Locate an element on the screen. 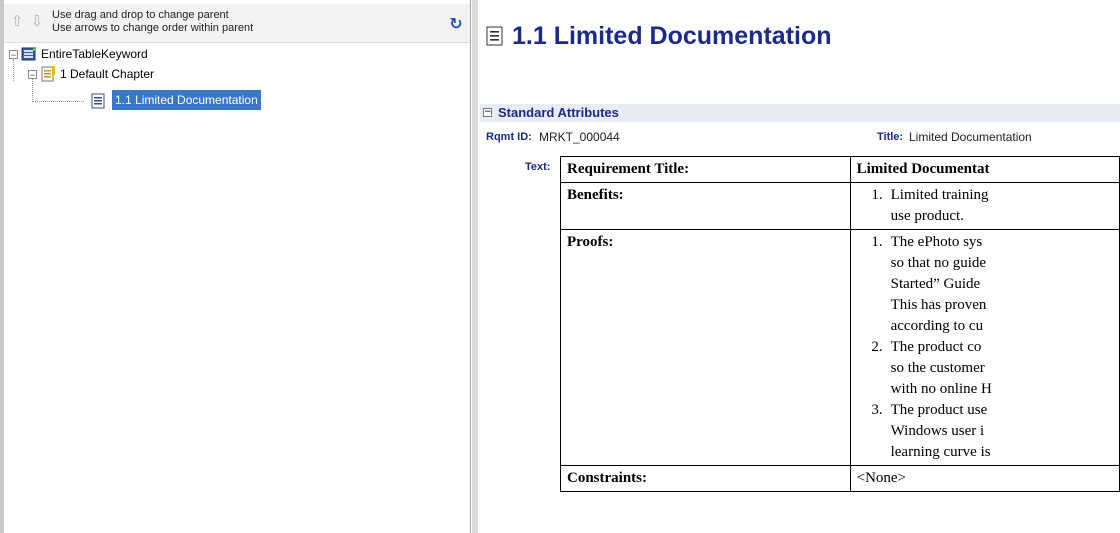 Image resolution: width=1120 pixels, height=533 pixels. refresh-button: ↻ is located at coordinates (456, 24).